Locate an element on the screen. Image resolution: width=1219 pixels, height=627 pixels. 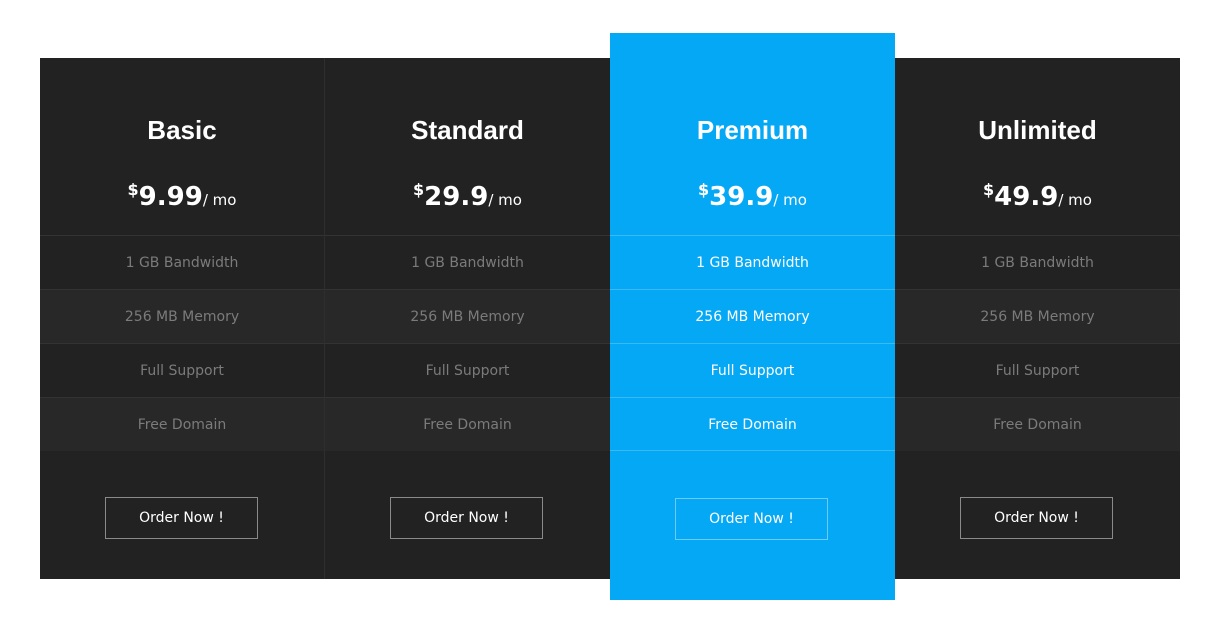
plan-header: Standard $29.9/ mo is located at coordinates (467, 146).